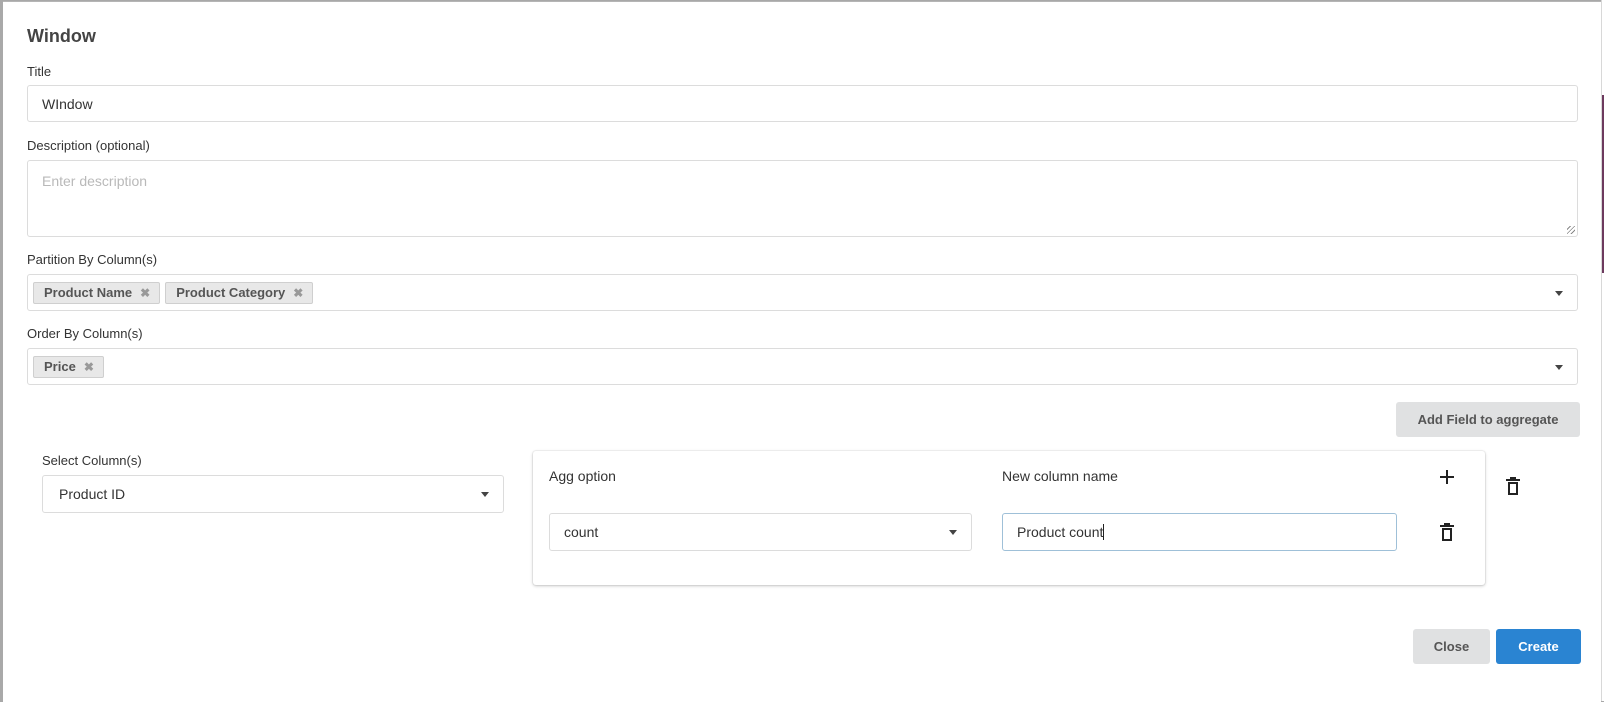 Image resolution: width=1604 pixels, height=702 pixels. What do you see at coordinates (802, 366) in the screenshot?
I see `order-by-select: Price ✖` at bounding box center [802, 366].